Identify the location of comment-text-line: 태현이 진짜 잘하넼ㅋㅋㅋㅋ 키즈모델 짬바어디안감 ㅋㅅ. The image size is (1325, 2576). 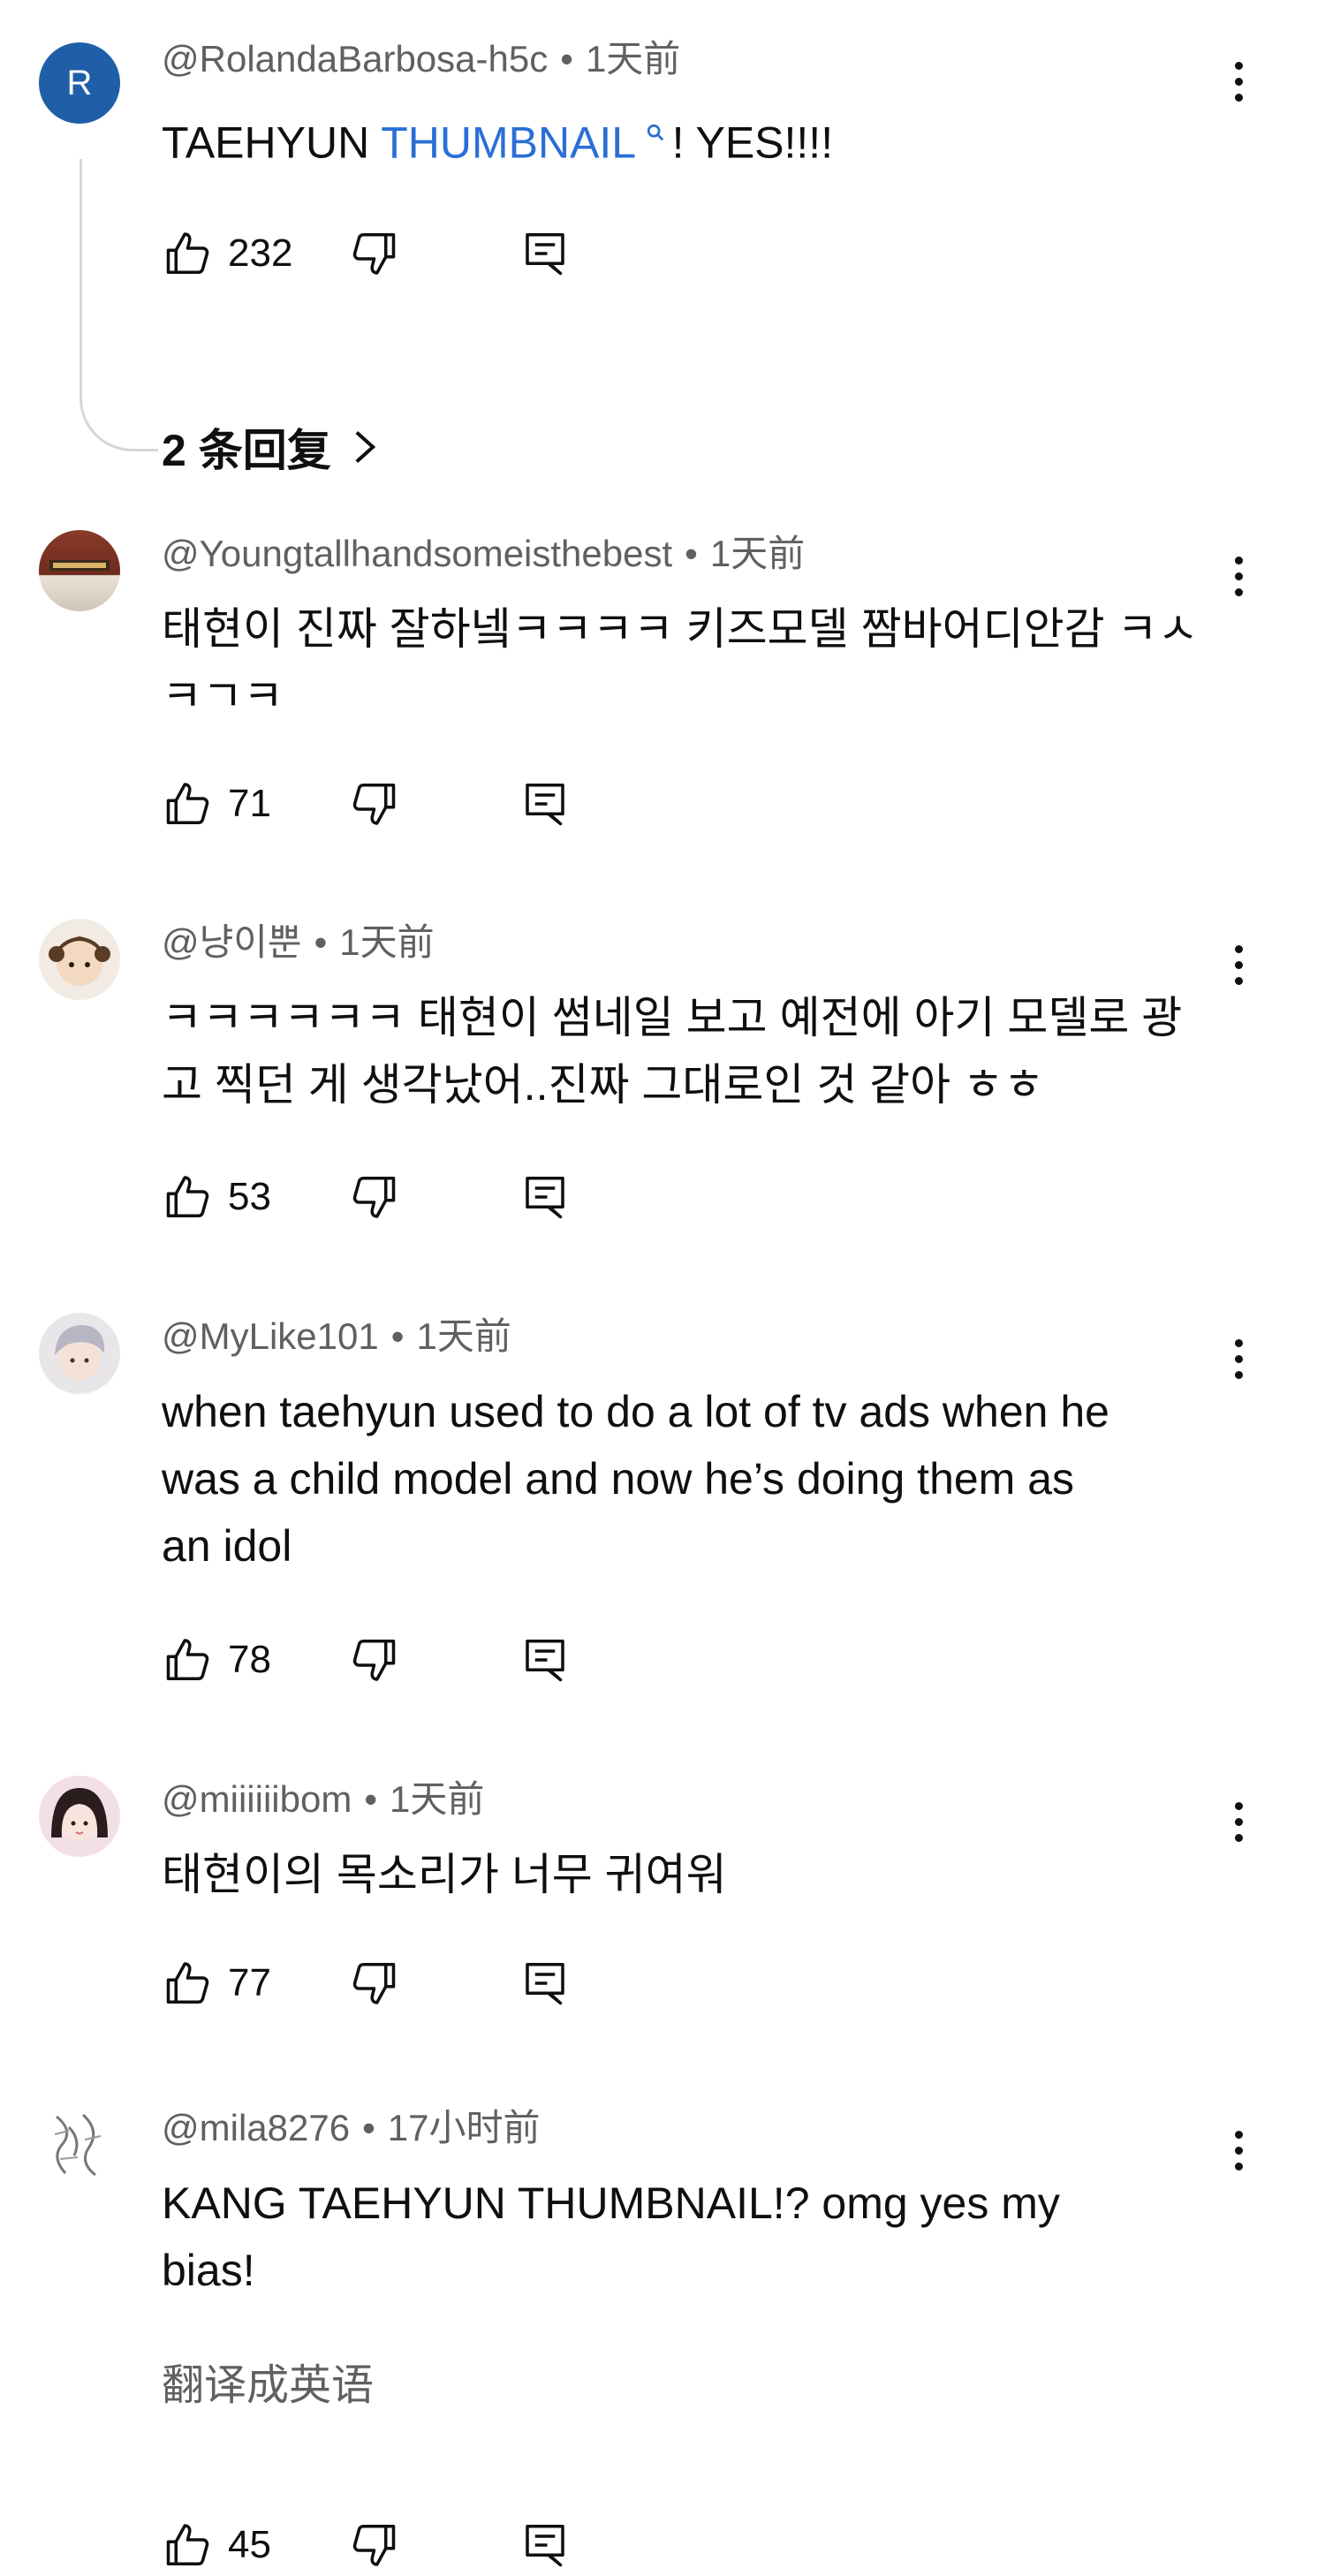
(680, 629).